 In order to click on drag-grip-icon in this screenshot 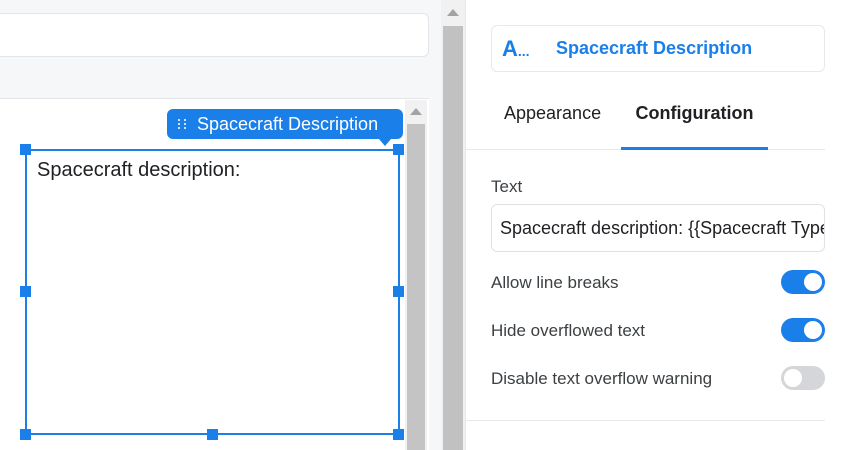, I will do `click(182, 124)`.